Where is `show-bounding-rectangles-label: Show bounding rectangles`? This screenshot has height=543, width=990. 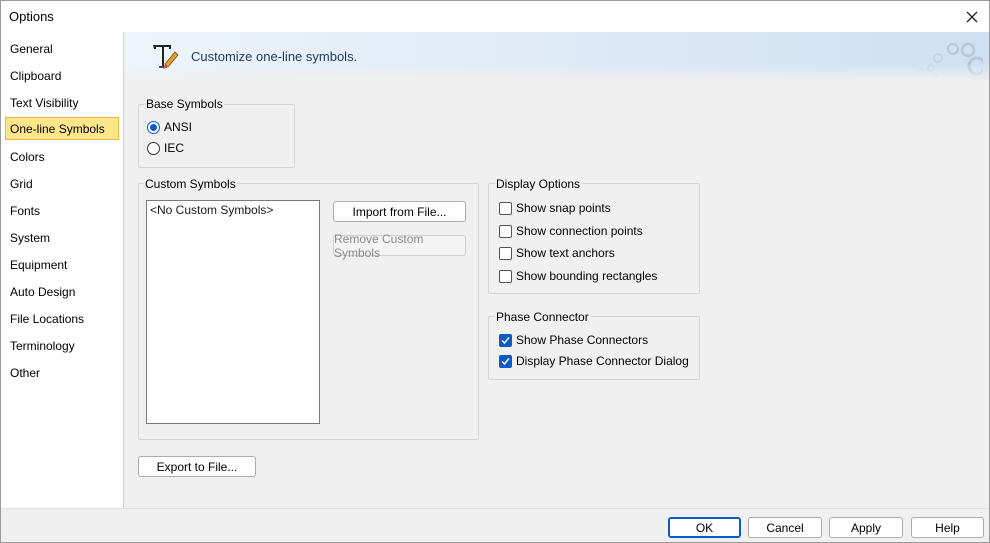 show-bounding-rectangles-label: Show bounding rectangles is located at coordinates (587, 276).